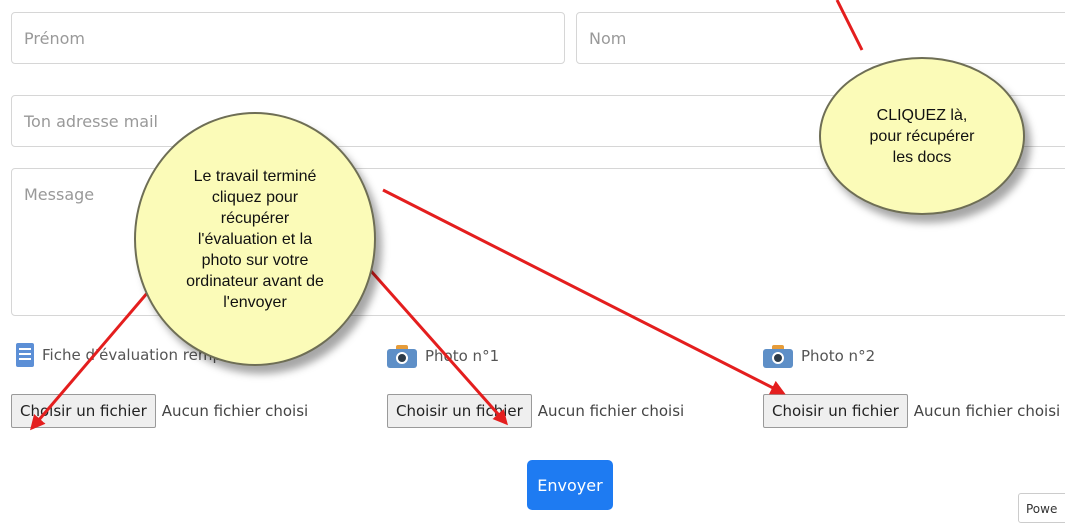 This screenshot has width=1065, height=523. I want to click on firstname-input: Prénom, so click(288, 38).